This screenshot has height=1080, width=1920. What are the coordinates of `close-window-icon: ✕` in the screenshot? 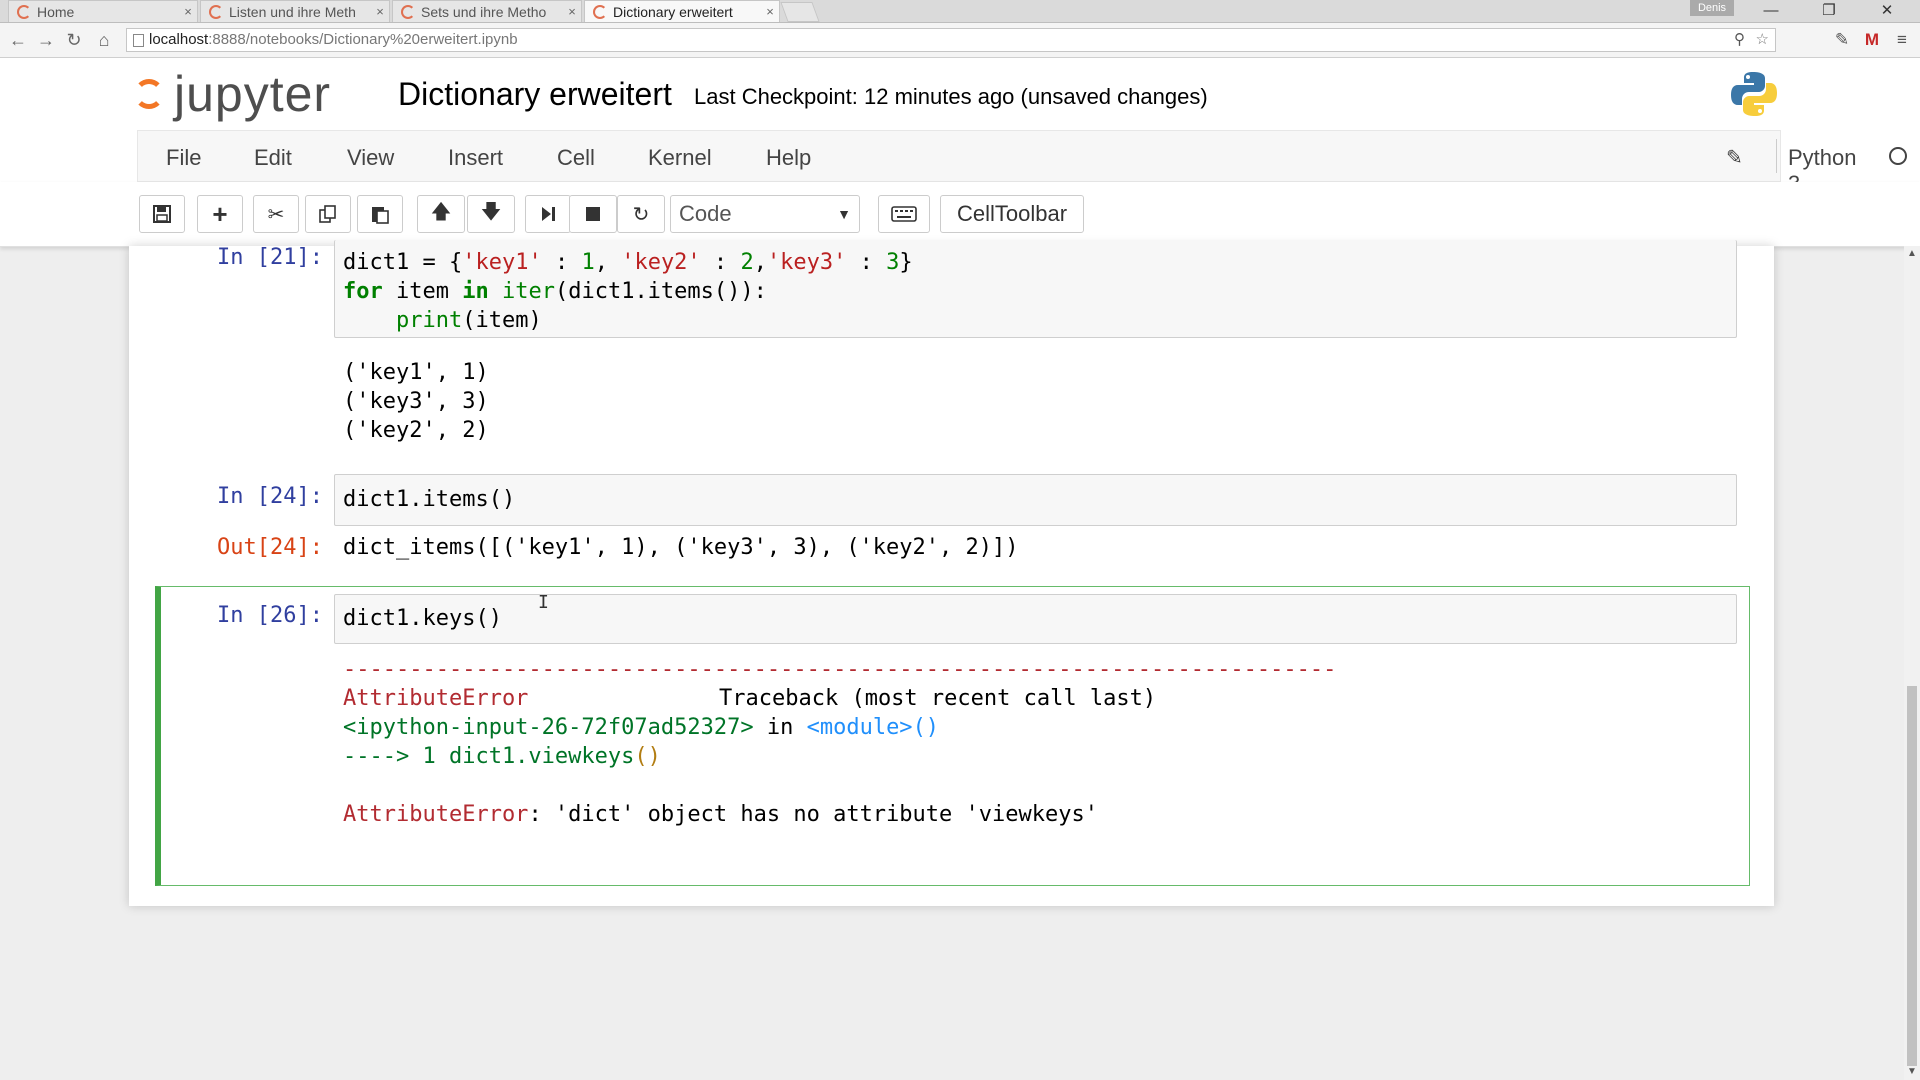 It's located at (1887, 11).